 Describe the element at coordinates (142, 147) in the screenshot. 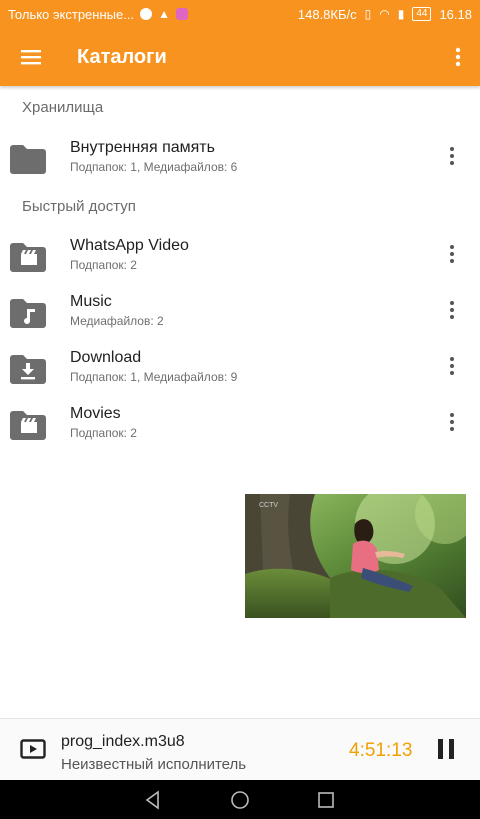

I see `item-name: Внутренняя память` at that location.